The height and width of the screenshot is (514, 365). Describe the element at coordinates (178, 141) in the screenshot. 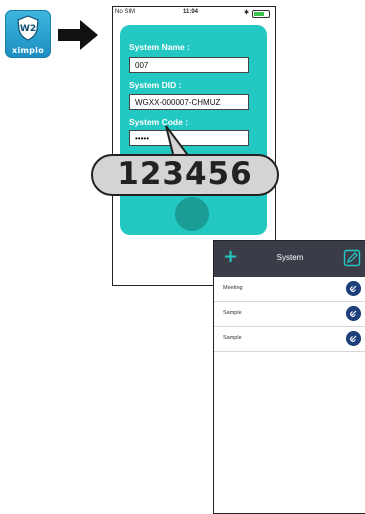

I see `callout-pointer` at that location.